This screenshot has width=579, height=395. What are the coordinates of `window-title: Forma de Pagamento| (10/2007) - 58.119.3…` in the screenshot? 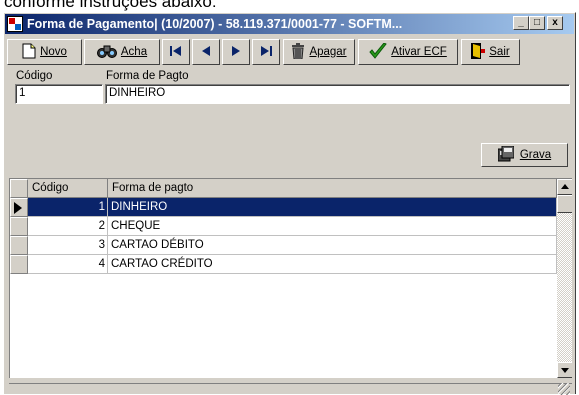 It's located at (215, 24).